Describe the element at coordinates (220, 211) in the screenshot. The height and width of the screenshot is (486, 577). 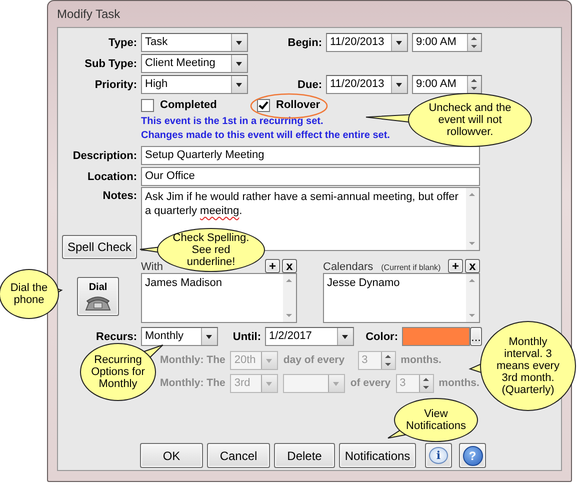
I see `misspelled-word: meeitng` at that location.